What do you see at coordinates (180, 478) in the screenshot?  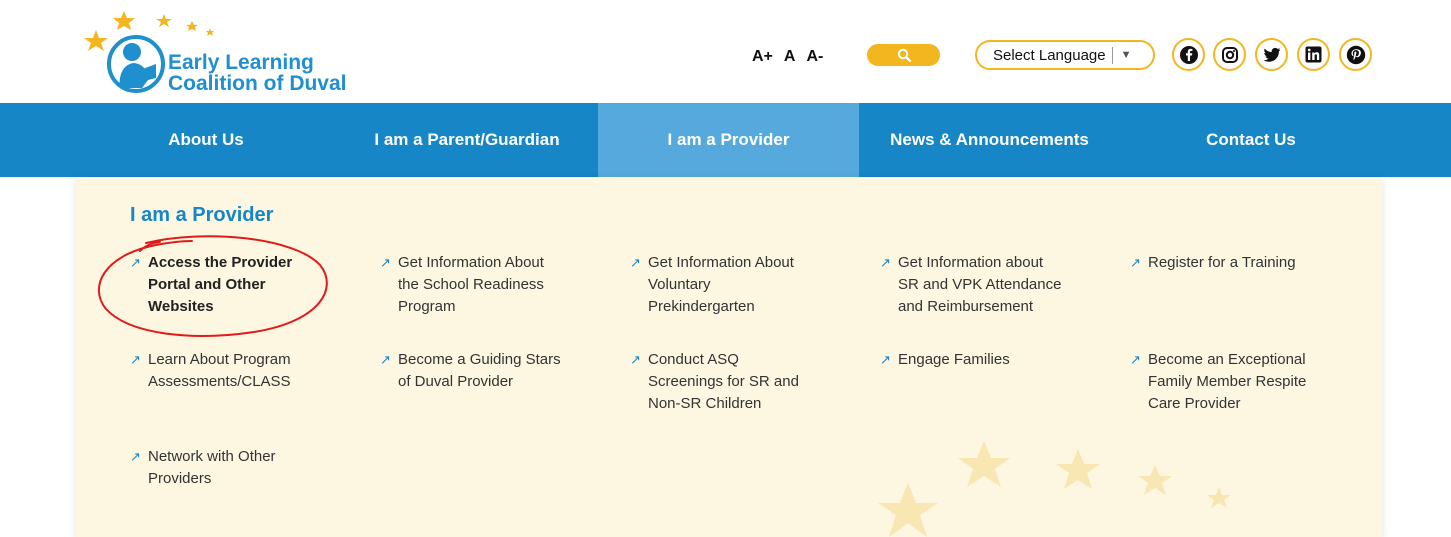 I see `link-line: Providers` at bounding box center [180, 478].